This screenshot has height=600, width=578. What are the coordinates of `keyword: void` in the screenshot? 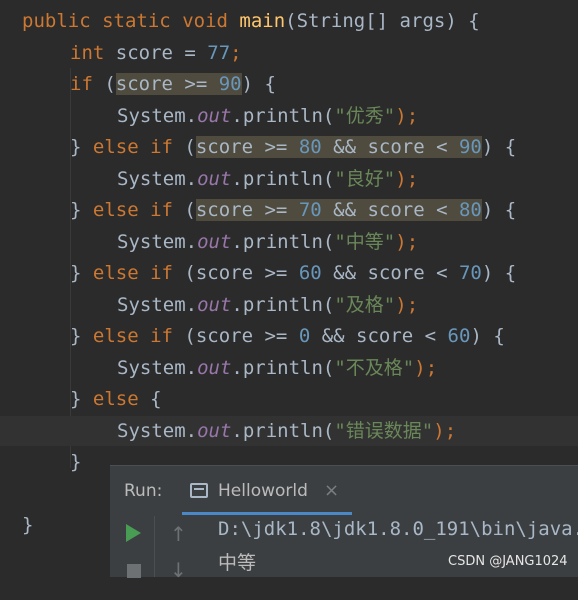 It's located at (205, 21).